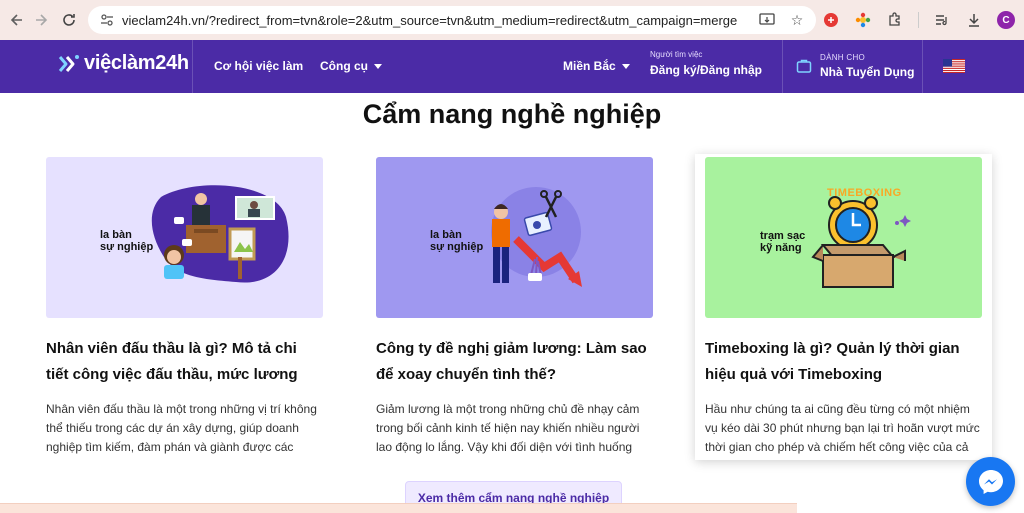  What do you see at coordinates (107, 20) in the screenshot?
I see `site-settings-icon` at bounding box center [107, 20].